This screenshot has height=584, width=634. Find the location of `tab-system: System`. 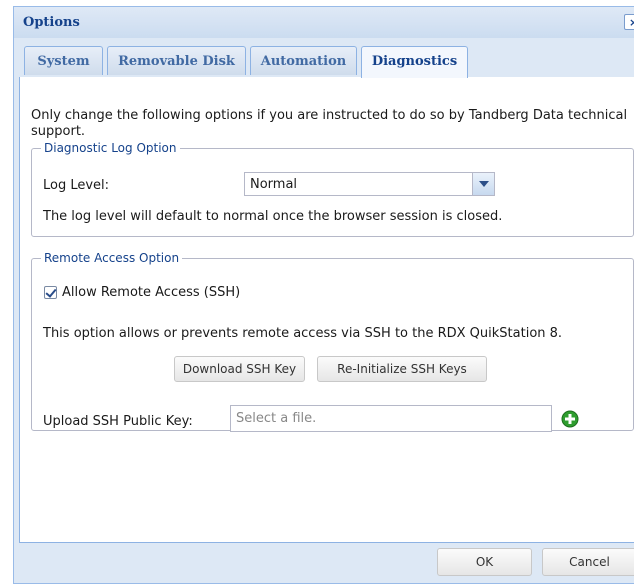

tab-system: System is located at coordinates (63, 60).